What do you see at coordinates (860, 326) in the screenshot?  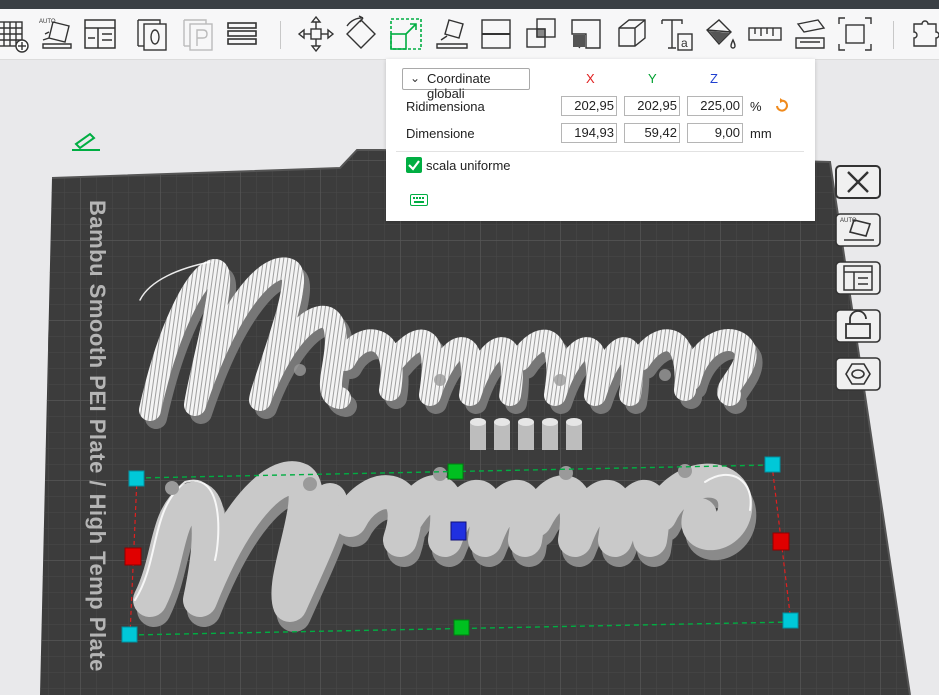 I see `lock-icon` at bounding box center [860, 326].